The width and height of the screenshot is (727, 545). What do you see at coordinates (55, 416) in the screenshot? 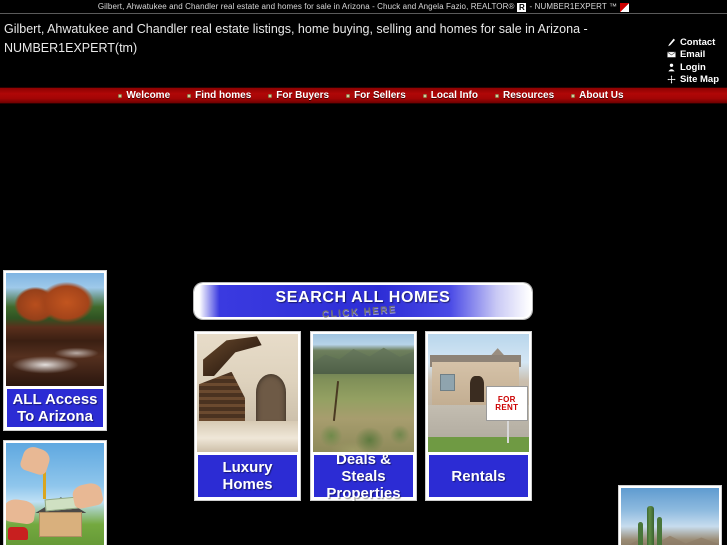
I see `card-label-line2: To Arizona` at bounding box center [55, 416].